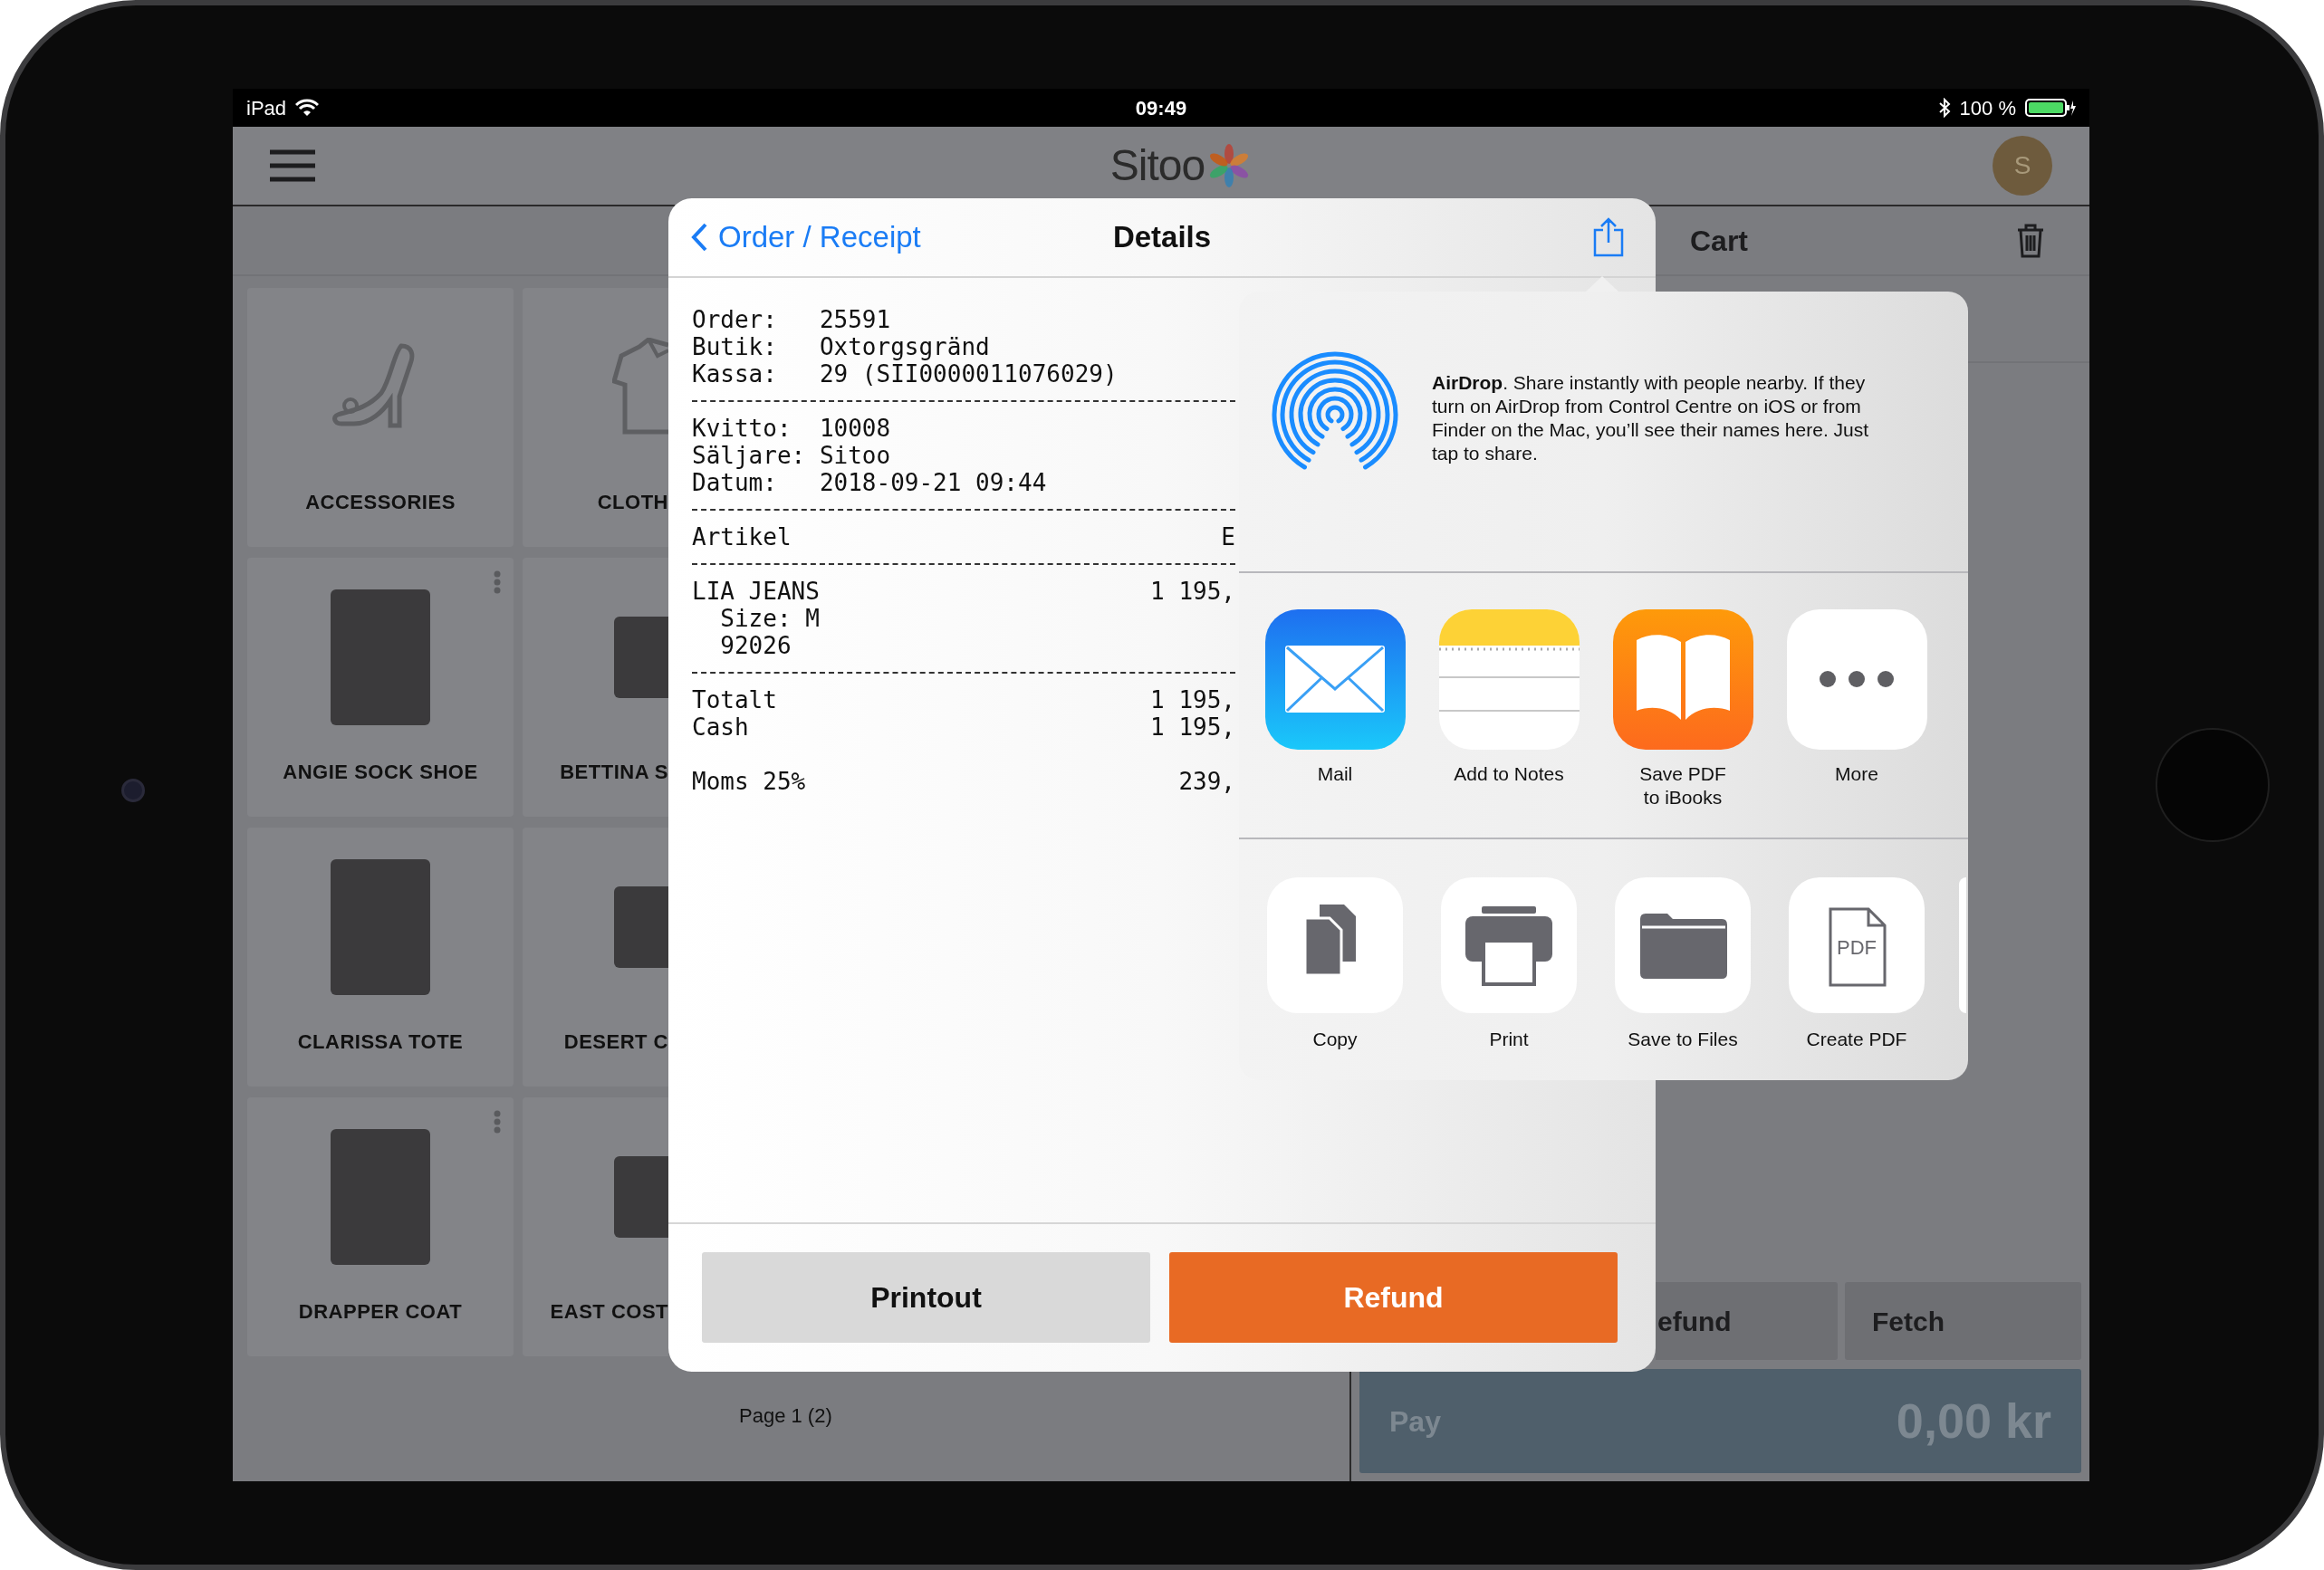 The height and width of the screenshot is (1570, 2324). What do you see at coordinates (615, 1042) in the screenshot?
I see `tile-label: DESERT C` at bounding box center [615, 1042].